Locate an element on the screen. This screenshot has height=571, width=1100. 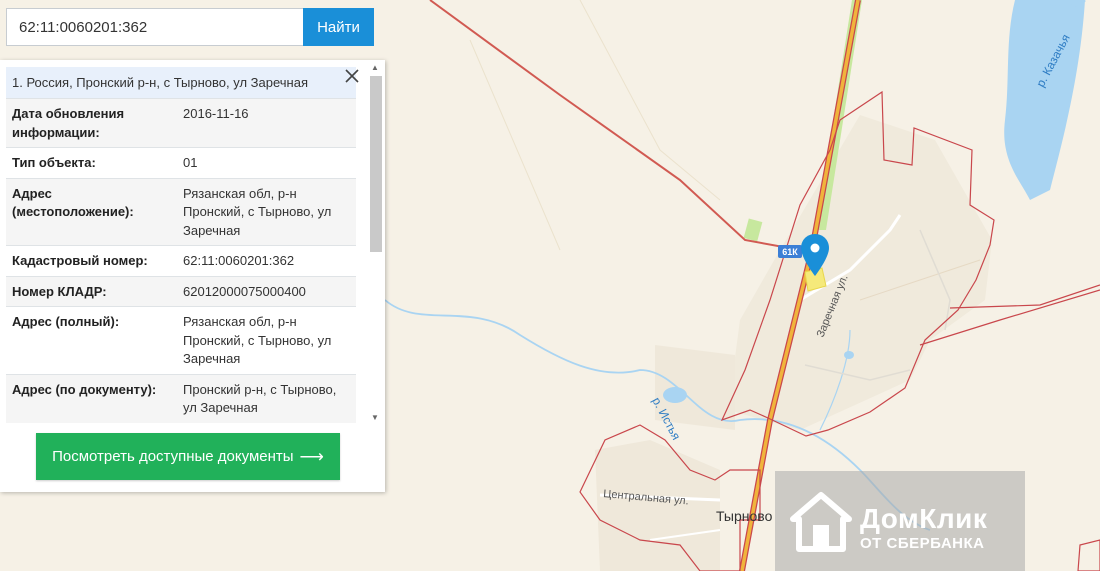
road-badge-label: 61К is located at coordinates (790, 252).